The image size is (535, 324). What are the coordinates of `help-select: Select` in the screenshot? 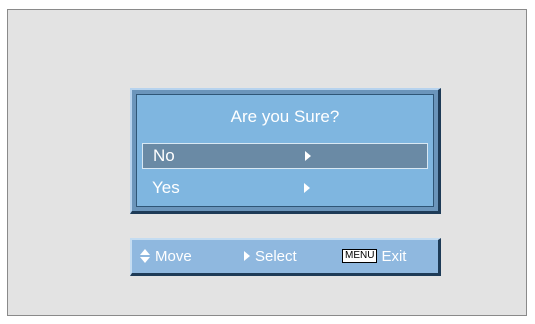 It's located at (270, 256).